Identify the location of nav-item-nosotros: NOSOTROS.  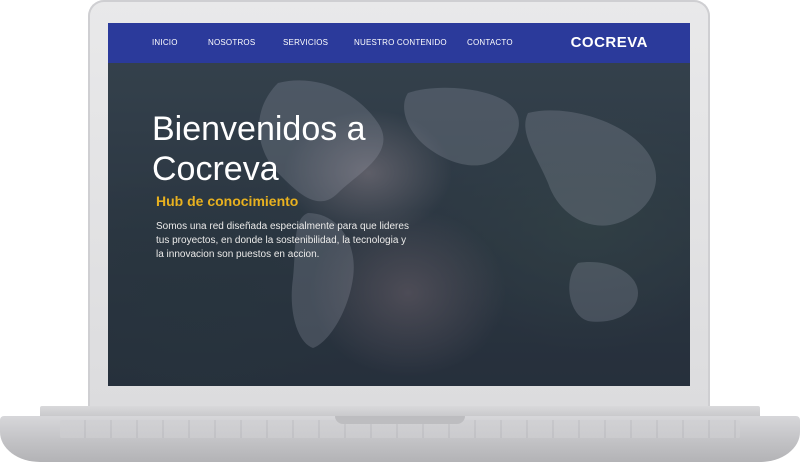
(231, 43).